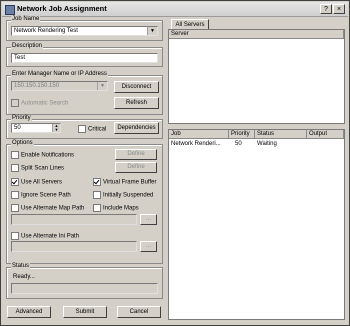 The height and width of the screenshot is (326, 350). I want to click on ignore-scene-path-checkbox: Ignore Scene Path, so click(41, 195).